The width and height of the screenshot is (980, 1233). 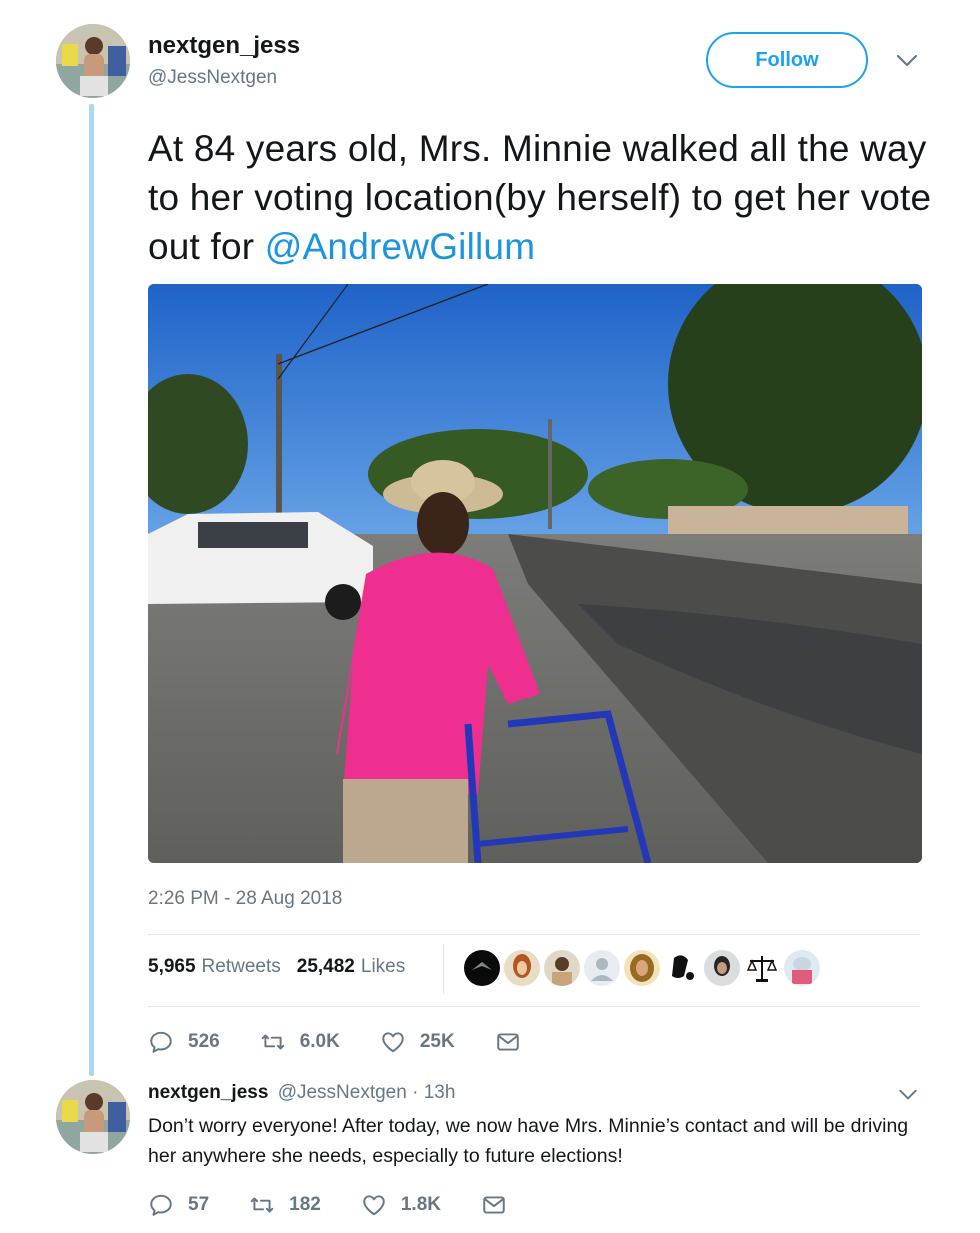 I want to click on reply-header: nextgen_jess @JessNextgen · 13h, so click(x=301, y=1093).